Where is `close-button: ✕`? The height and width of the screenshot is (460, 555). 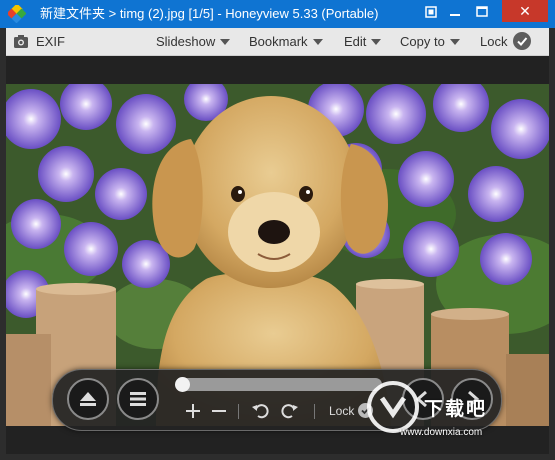
close-button: ✕ is located at coordinates (525, 11).